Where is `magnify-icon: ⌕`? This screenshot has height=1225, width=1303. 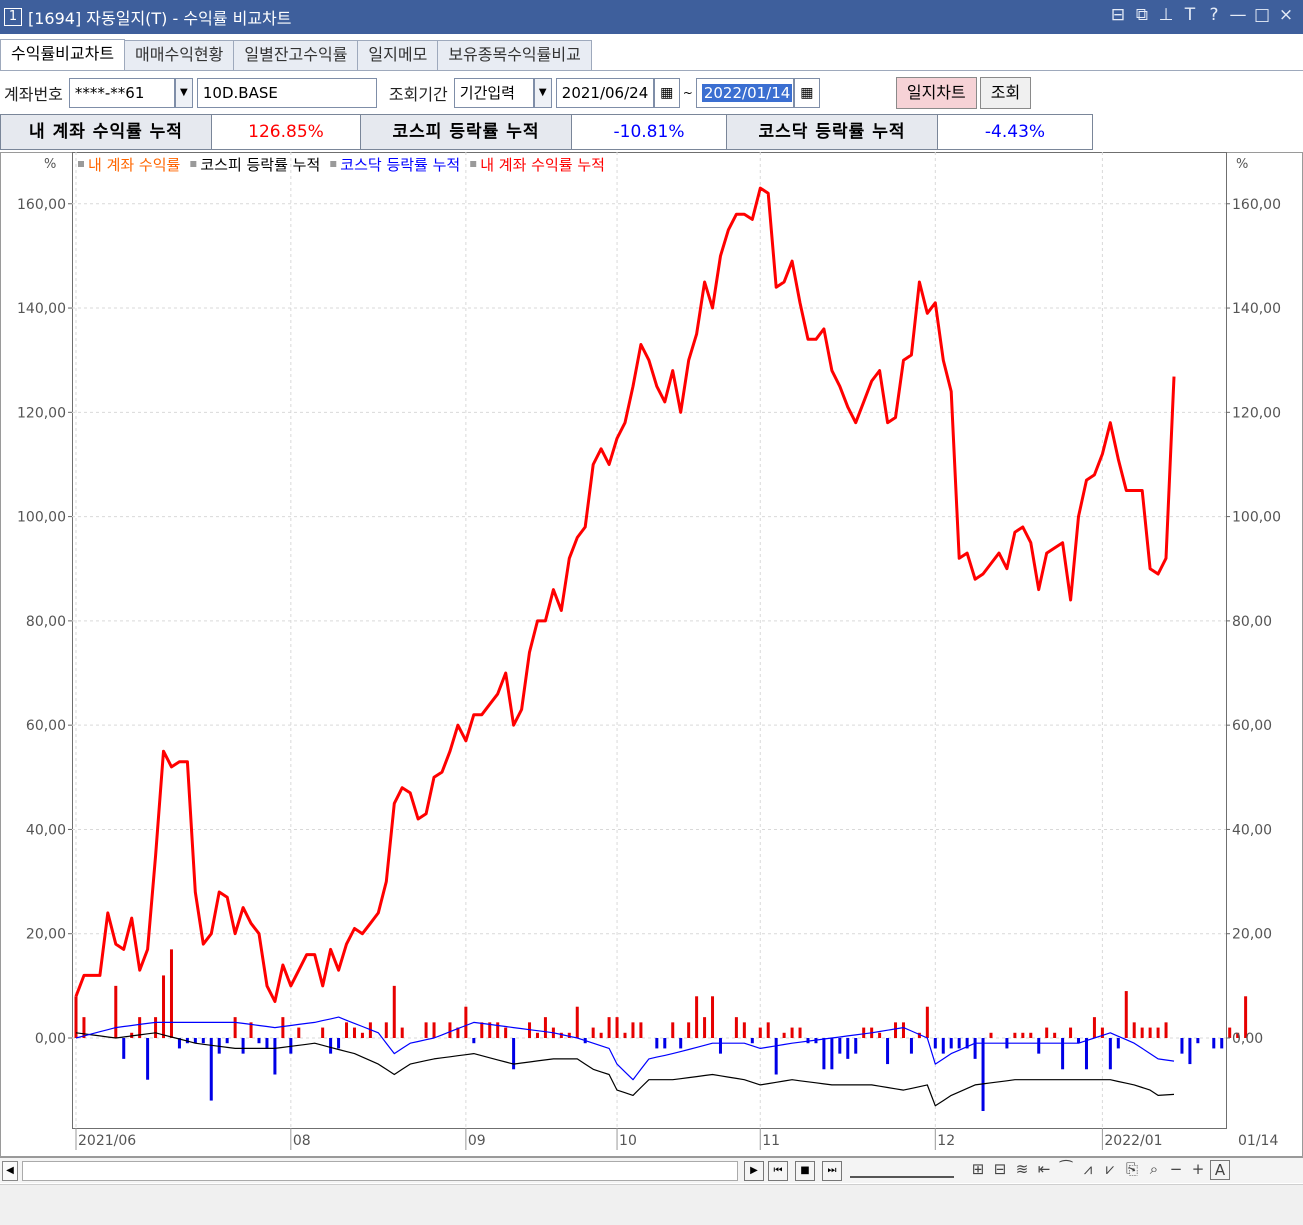 magnify-icon: ⌕ is located at coordinates (1154, 1170).